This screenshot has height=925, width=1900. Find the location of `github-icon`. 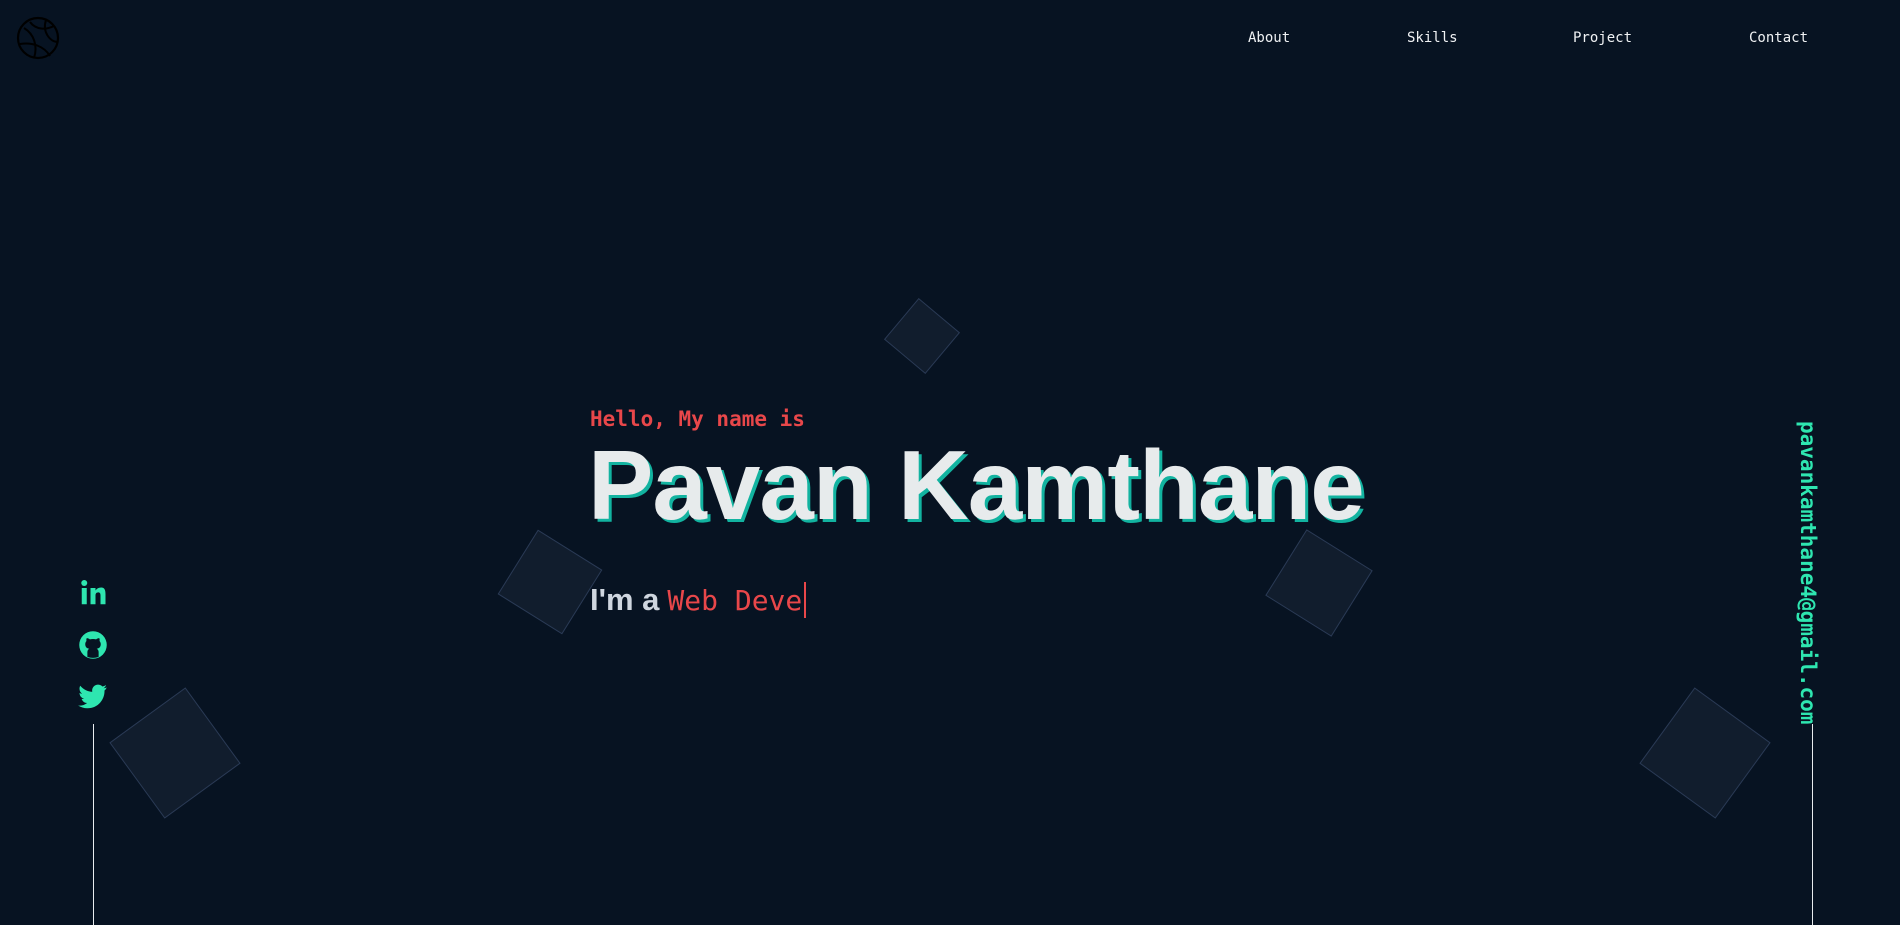

github-icon is located at coordinates (93, 645).